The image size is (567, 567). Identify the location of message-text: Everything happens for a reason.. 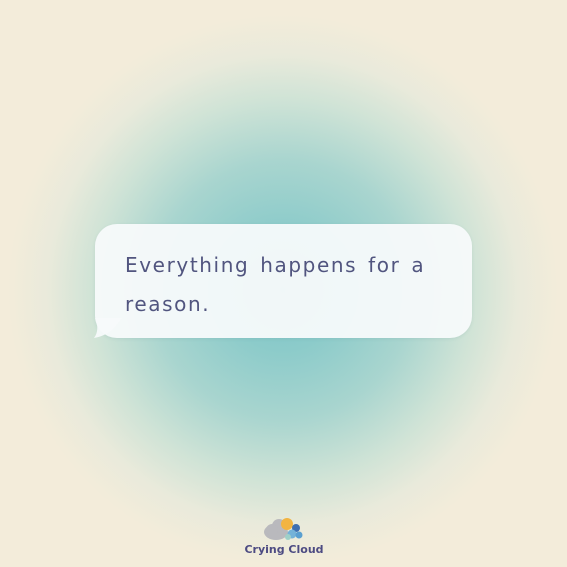
(275, 284).